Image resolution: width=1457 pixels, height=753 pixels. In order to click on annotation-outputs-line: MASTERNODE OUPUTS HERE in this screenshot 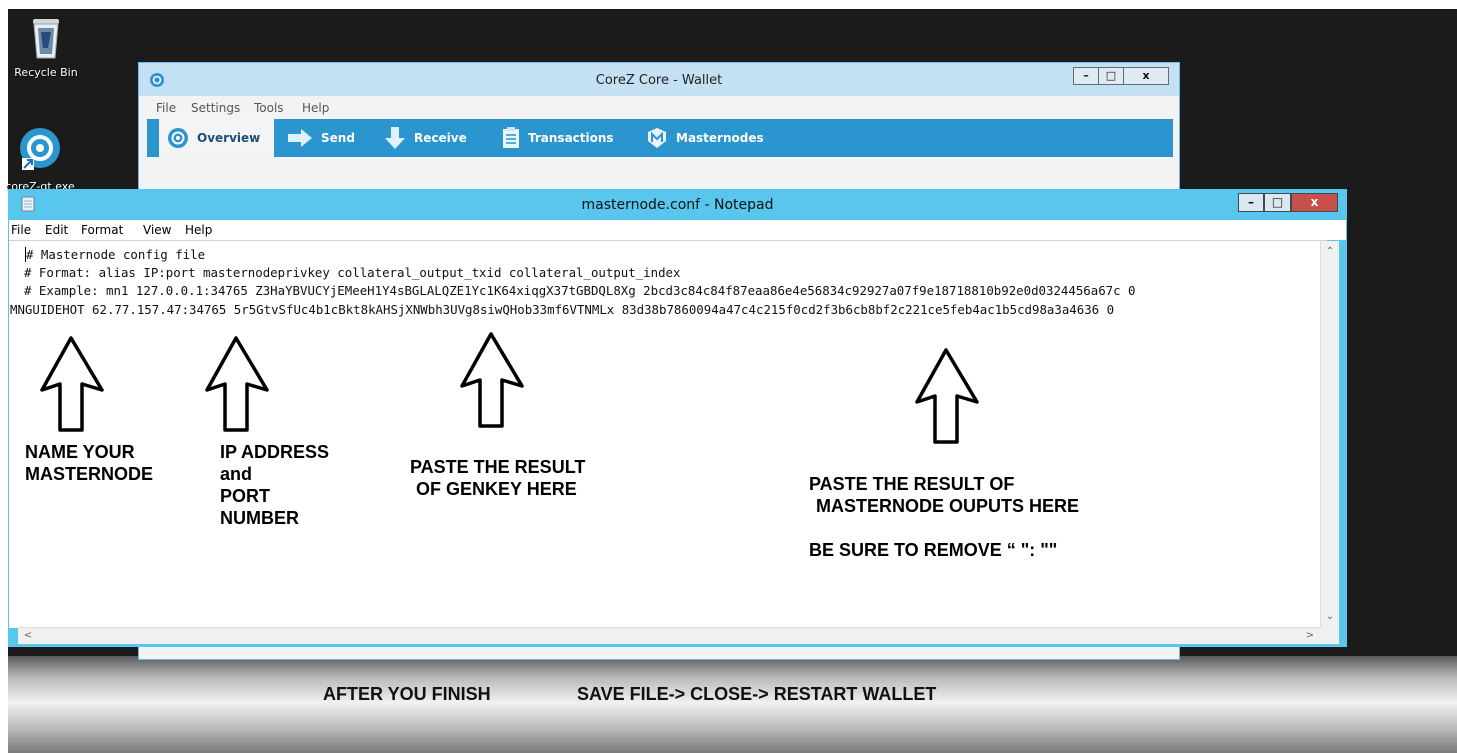, I will do `click(948, 506)`.